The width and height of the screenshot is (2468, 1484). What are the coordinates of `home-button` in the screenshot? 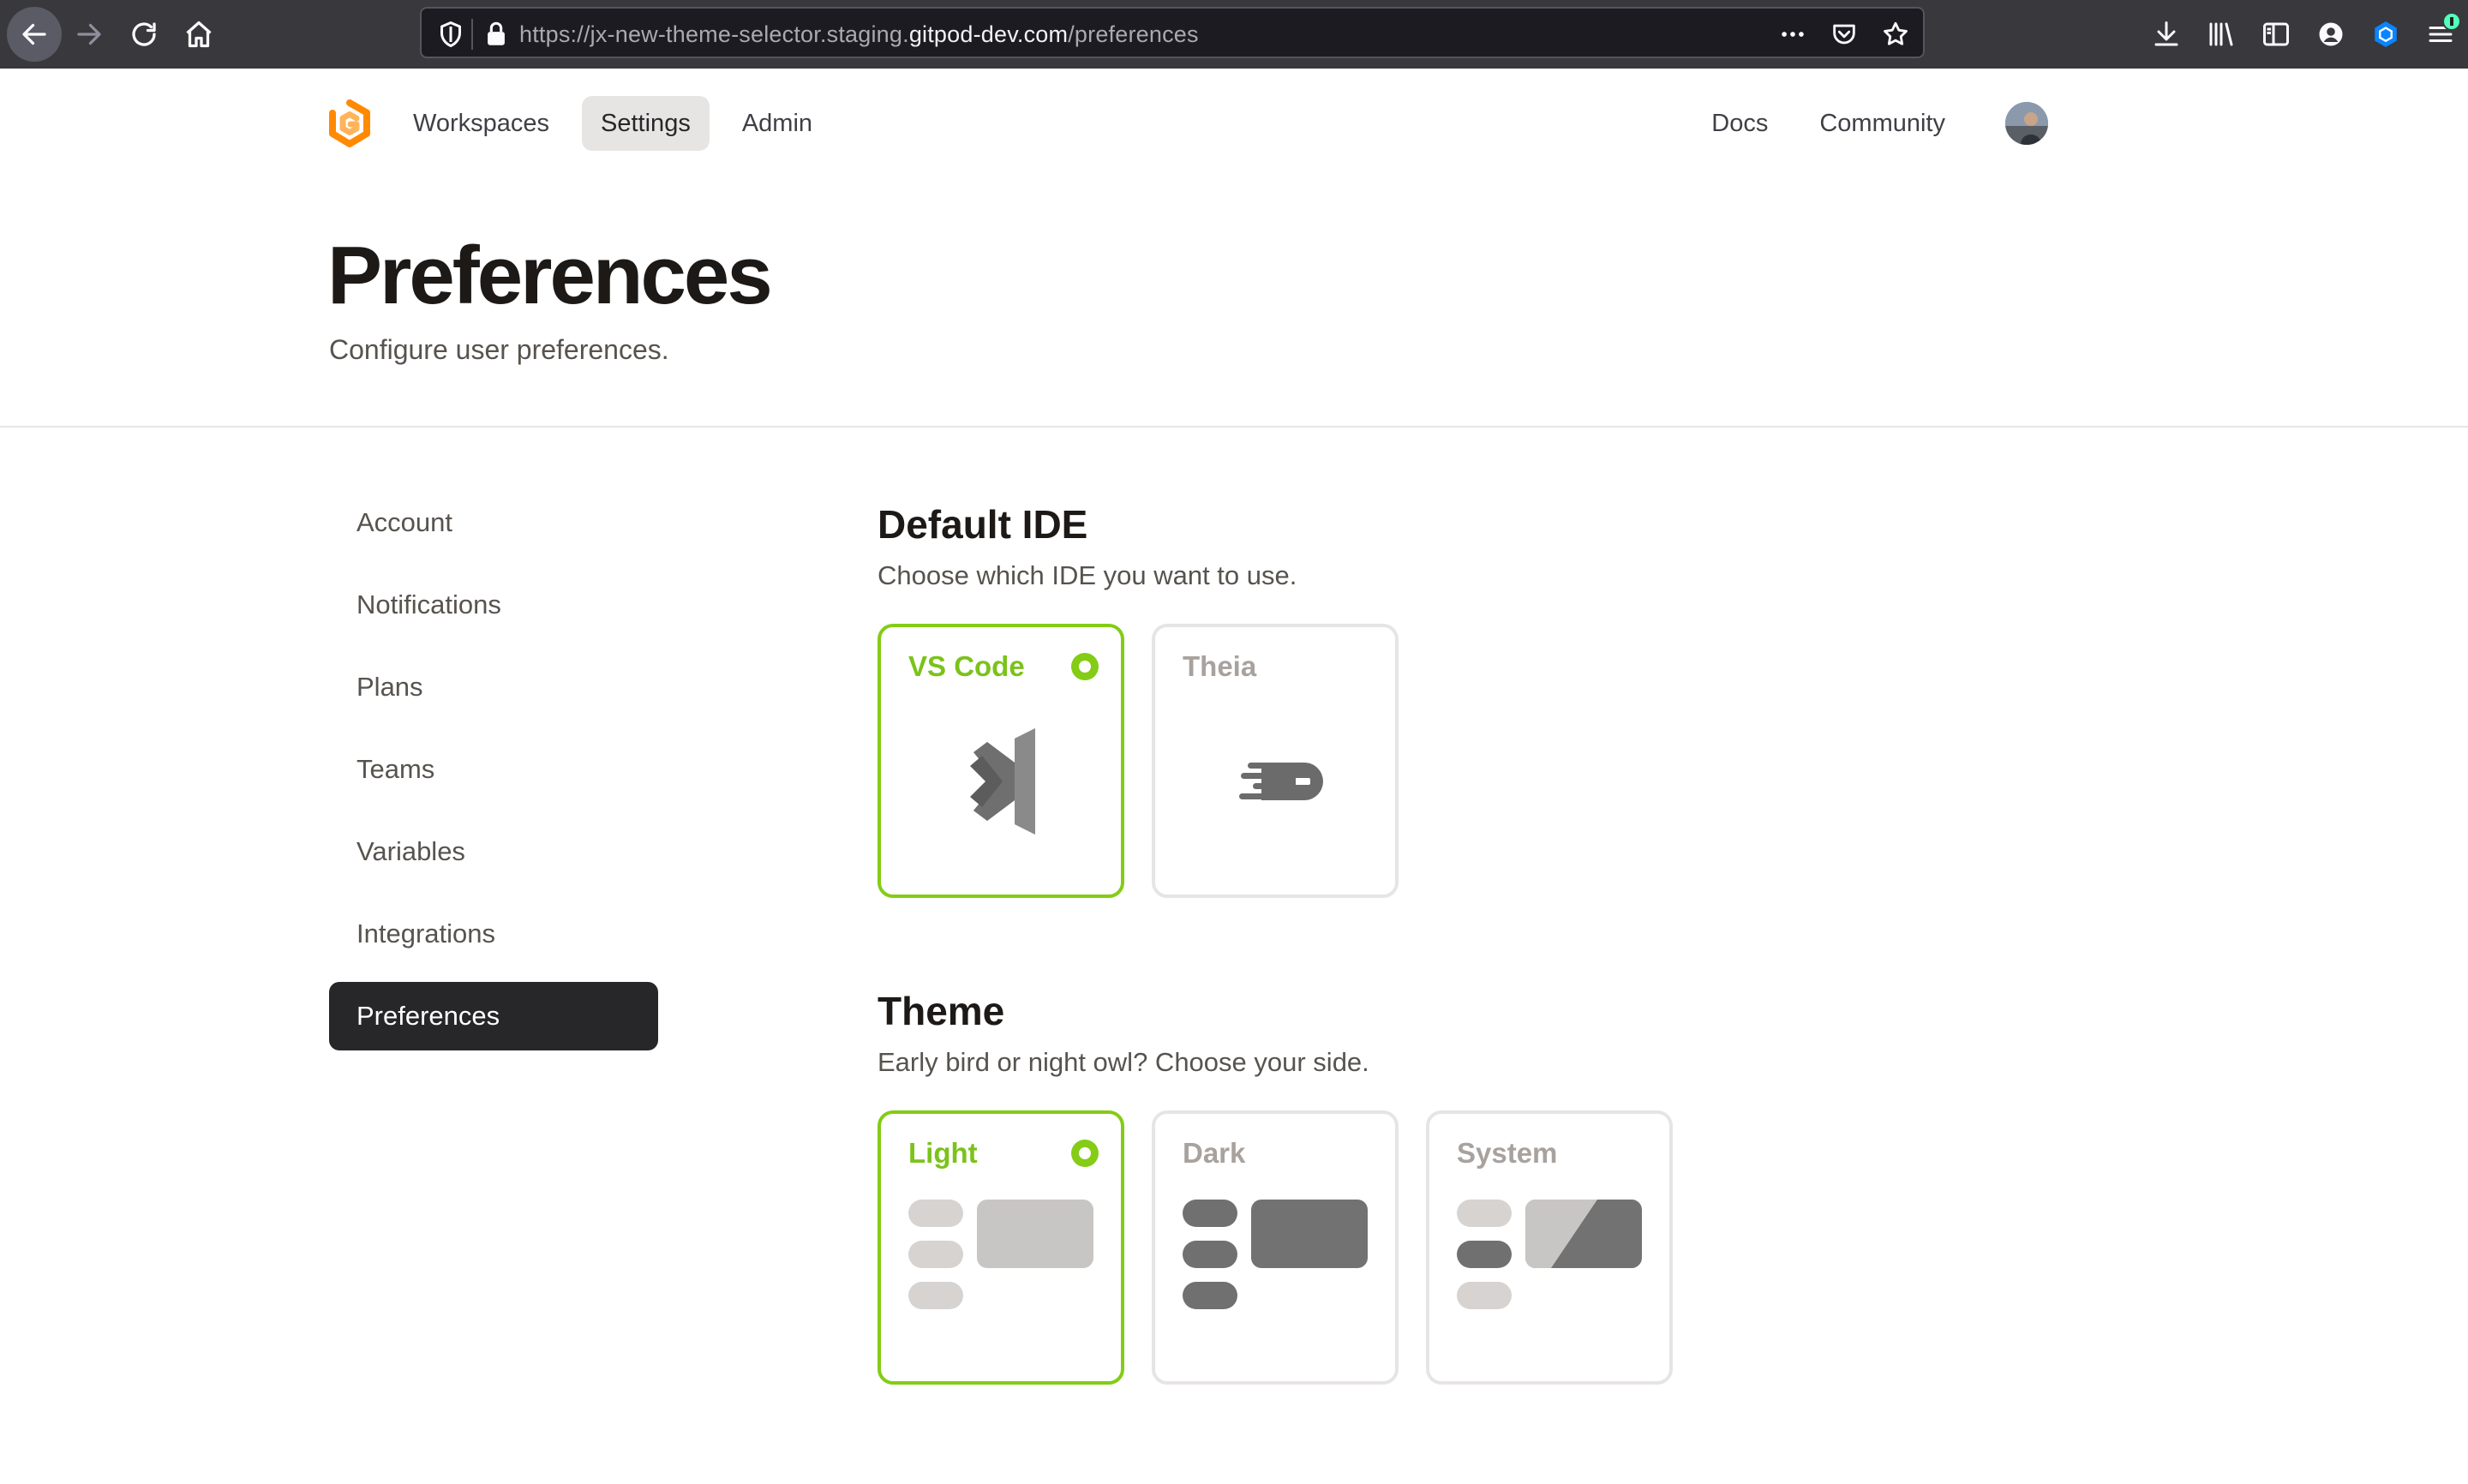 It's located at (198, 34).